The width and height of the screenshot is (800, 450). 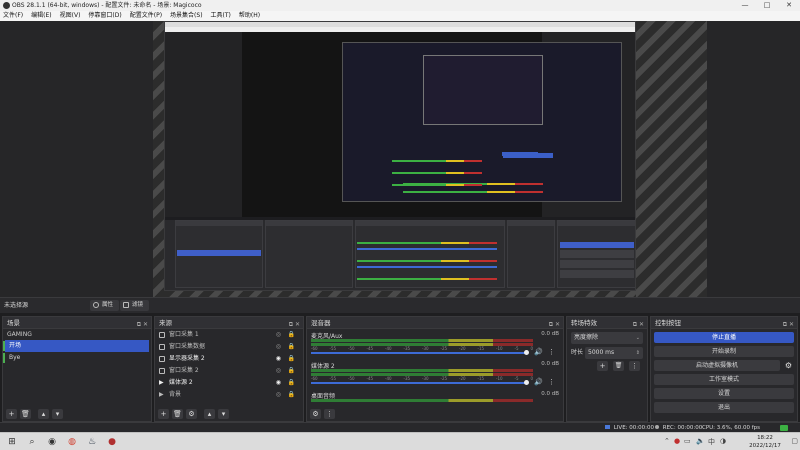 What do you see at coordinates (400, 305) in the screenshot?
I see `source-toolbar: 未选择源 属性 滤镜` at bounding box center [400, 305].